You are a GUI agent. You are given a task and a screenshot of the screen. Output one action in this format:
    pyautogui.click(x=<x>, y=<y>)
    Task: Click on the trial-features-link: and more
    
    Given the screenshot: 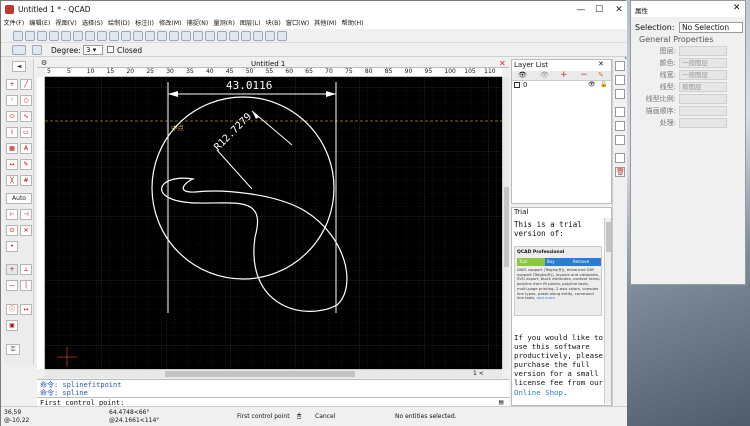 What is the action you would take?
    pyautogui.click(x=546, y=297)
    